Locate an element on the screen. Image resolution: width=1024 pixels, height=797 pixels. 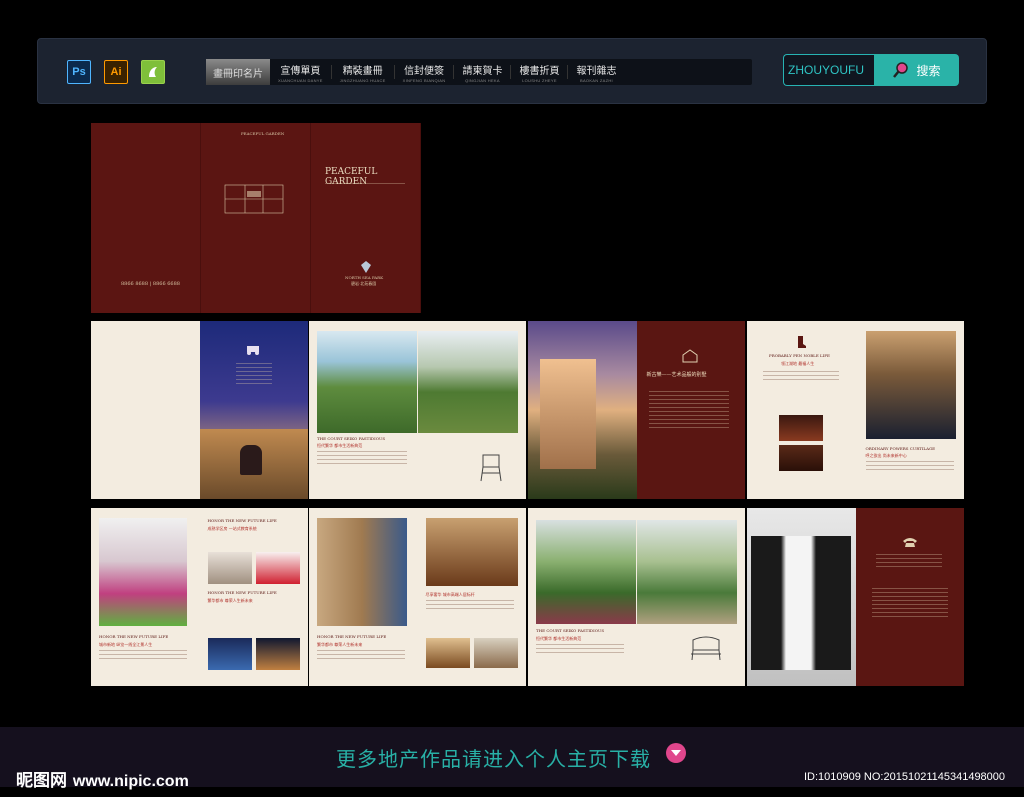
bench-sketch-icon is located at coordinates (705, 648).